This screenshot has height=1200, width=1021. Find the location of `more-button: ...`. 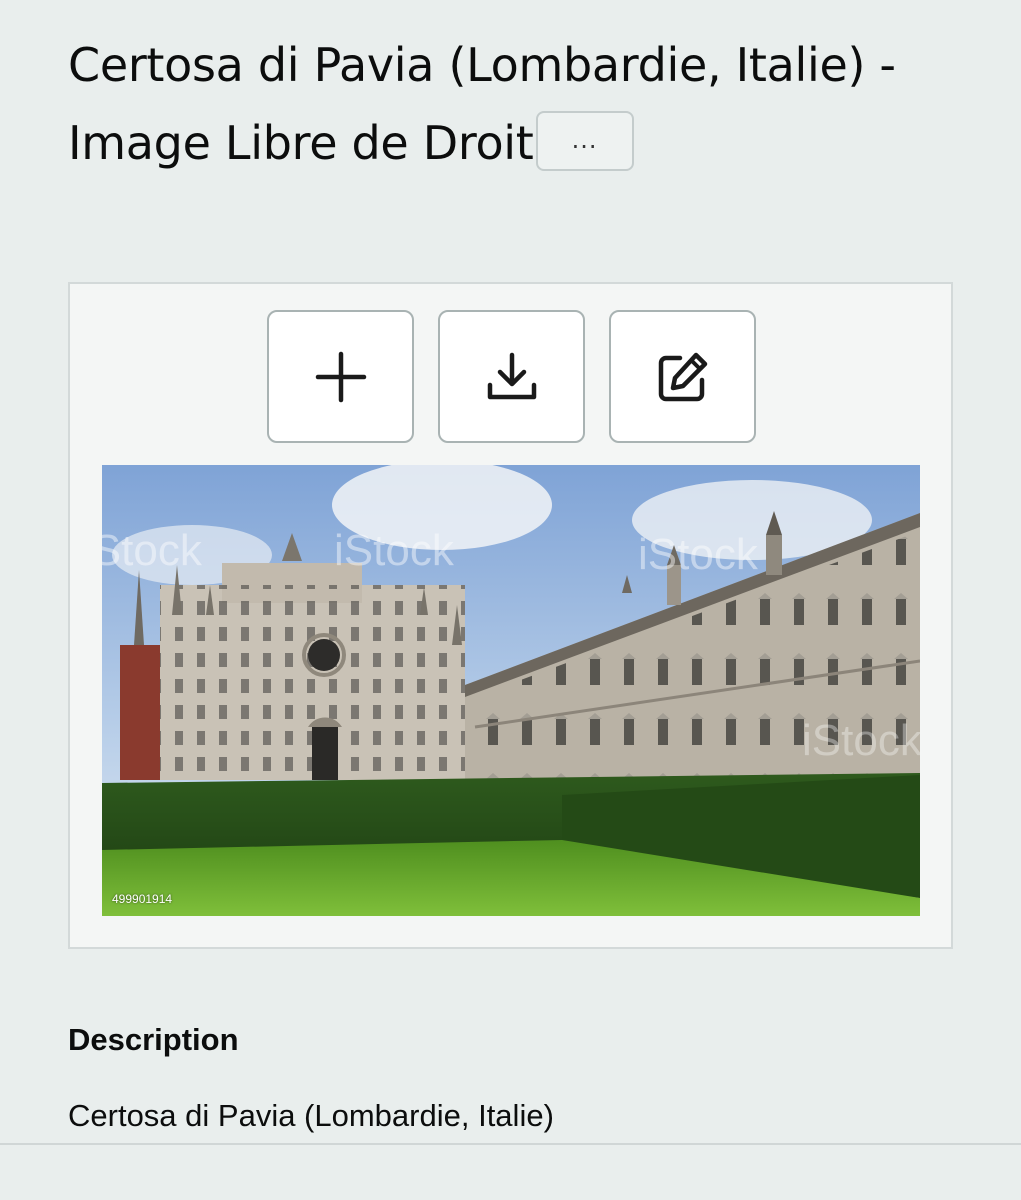

more-button: ... is located at coordinates (584, 140).